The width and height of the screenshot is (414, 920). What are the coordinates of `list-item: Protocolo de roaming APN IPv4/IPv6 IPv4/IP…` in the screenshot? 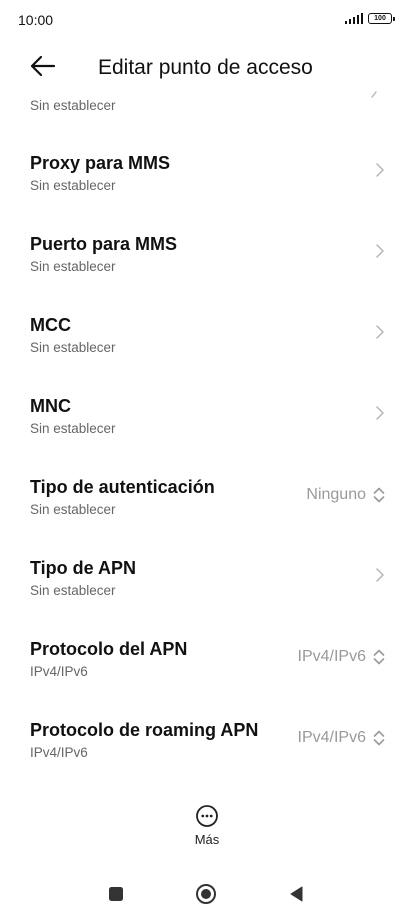 It's located at (207, 760).